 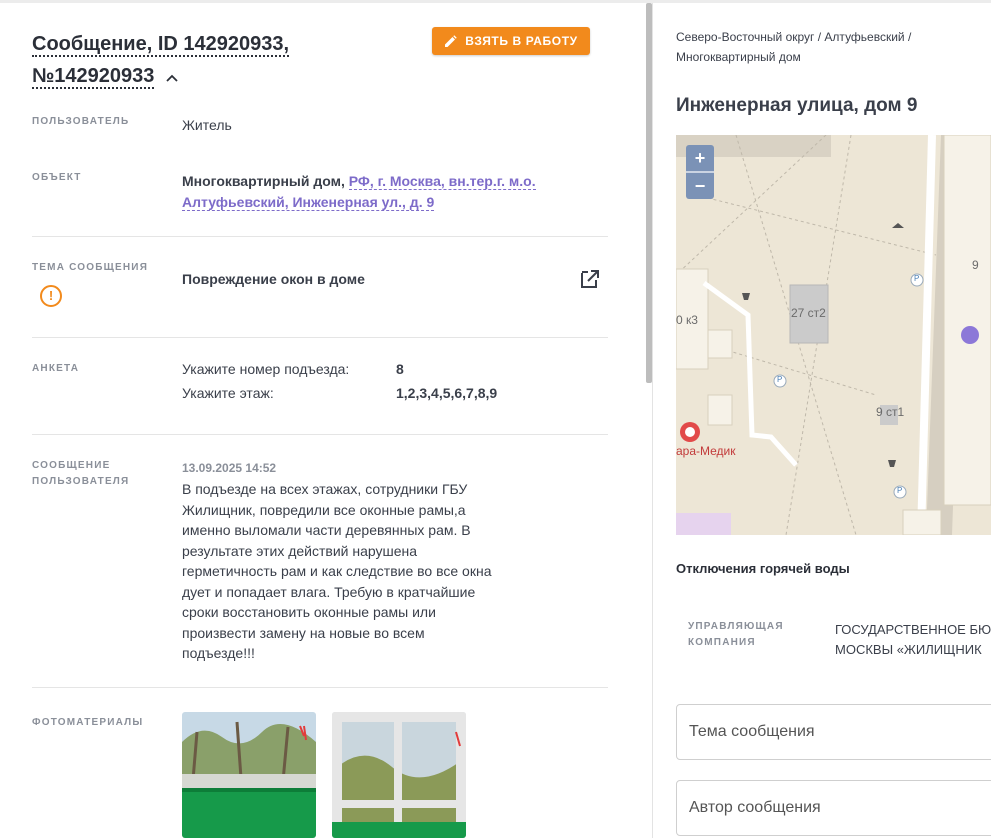 What do you see at coordinates (182, 60) in the screenshot?
I see `page-title: Сообщение, ID 142920933, №142920933` at bounding box center [182, 60].